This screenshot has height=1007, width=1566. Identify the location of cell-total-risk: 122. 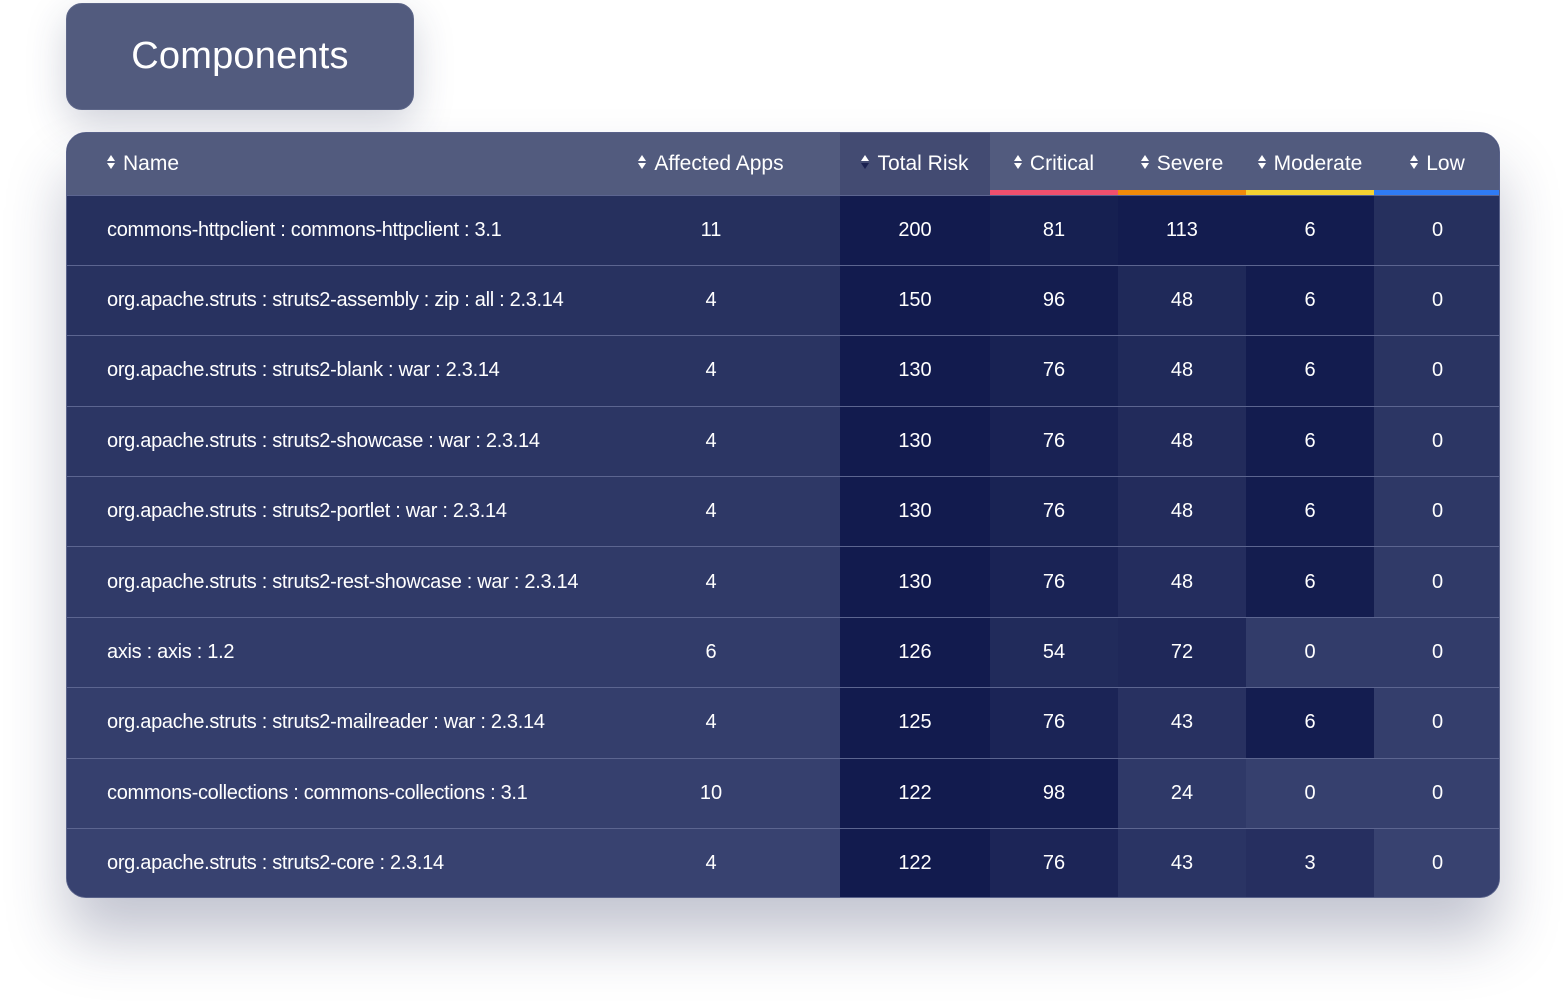
(915, 793).